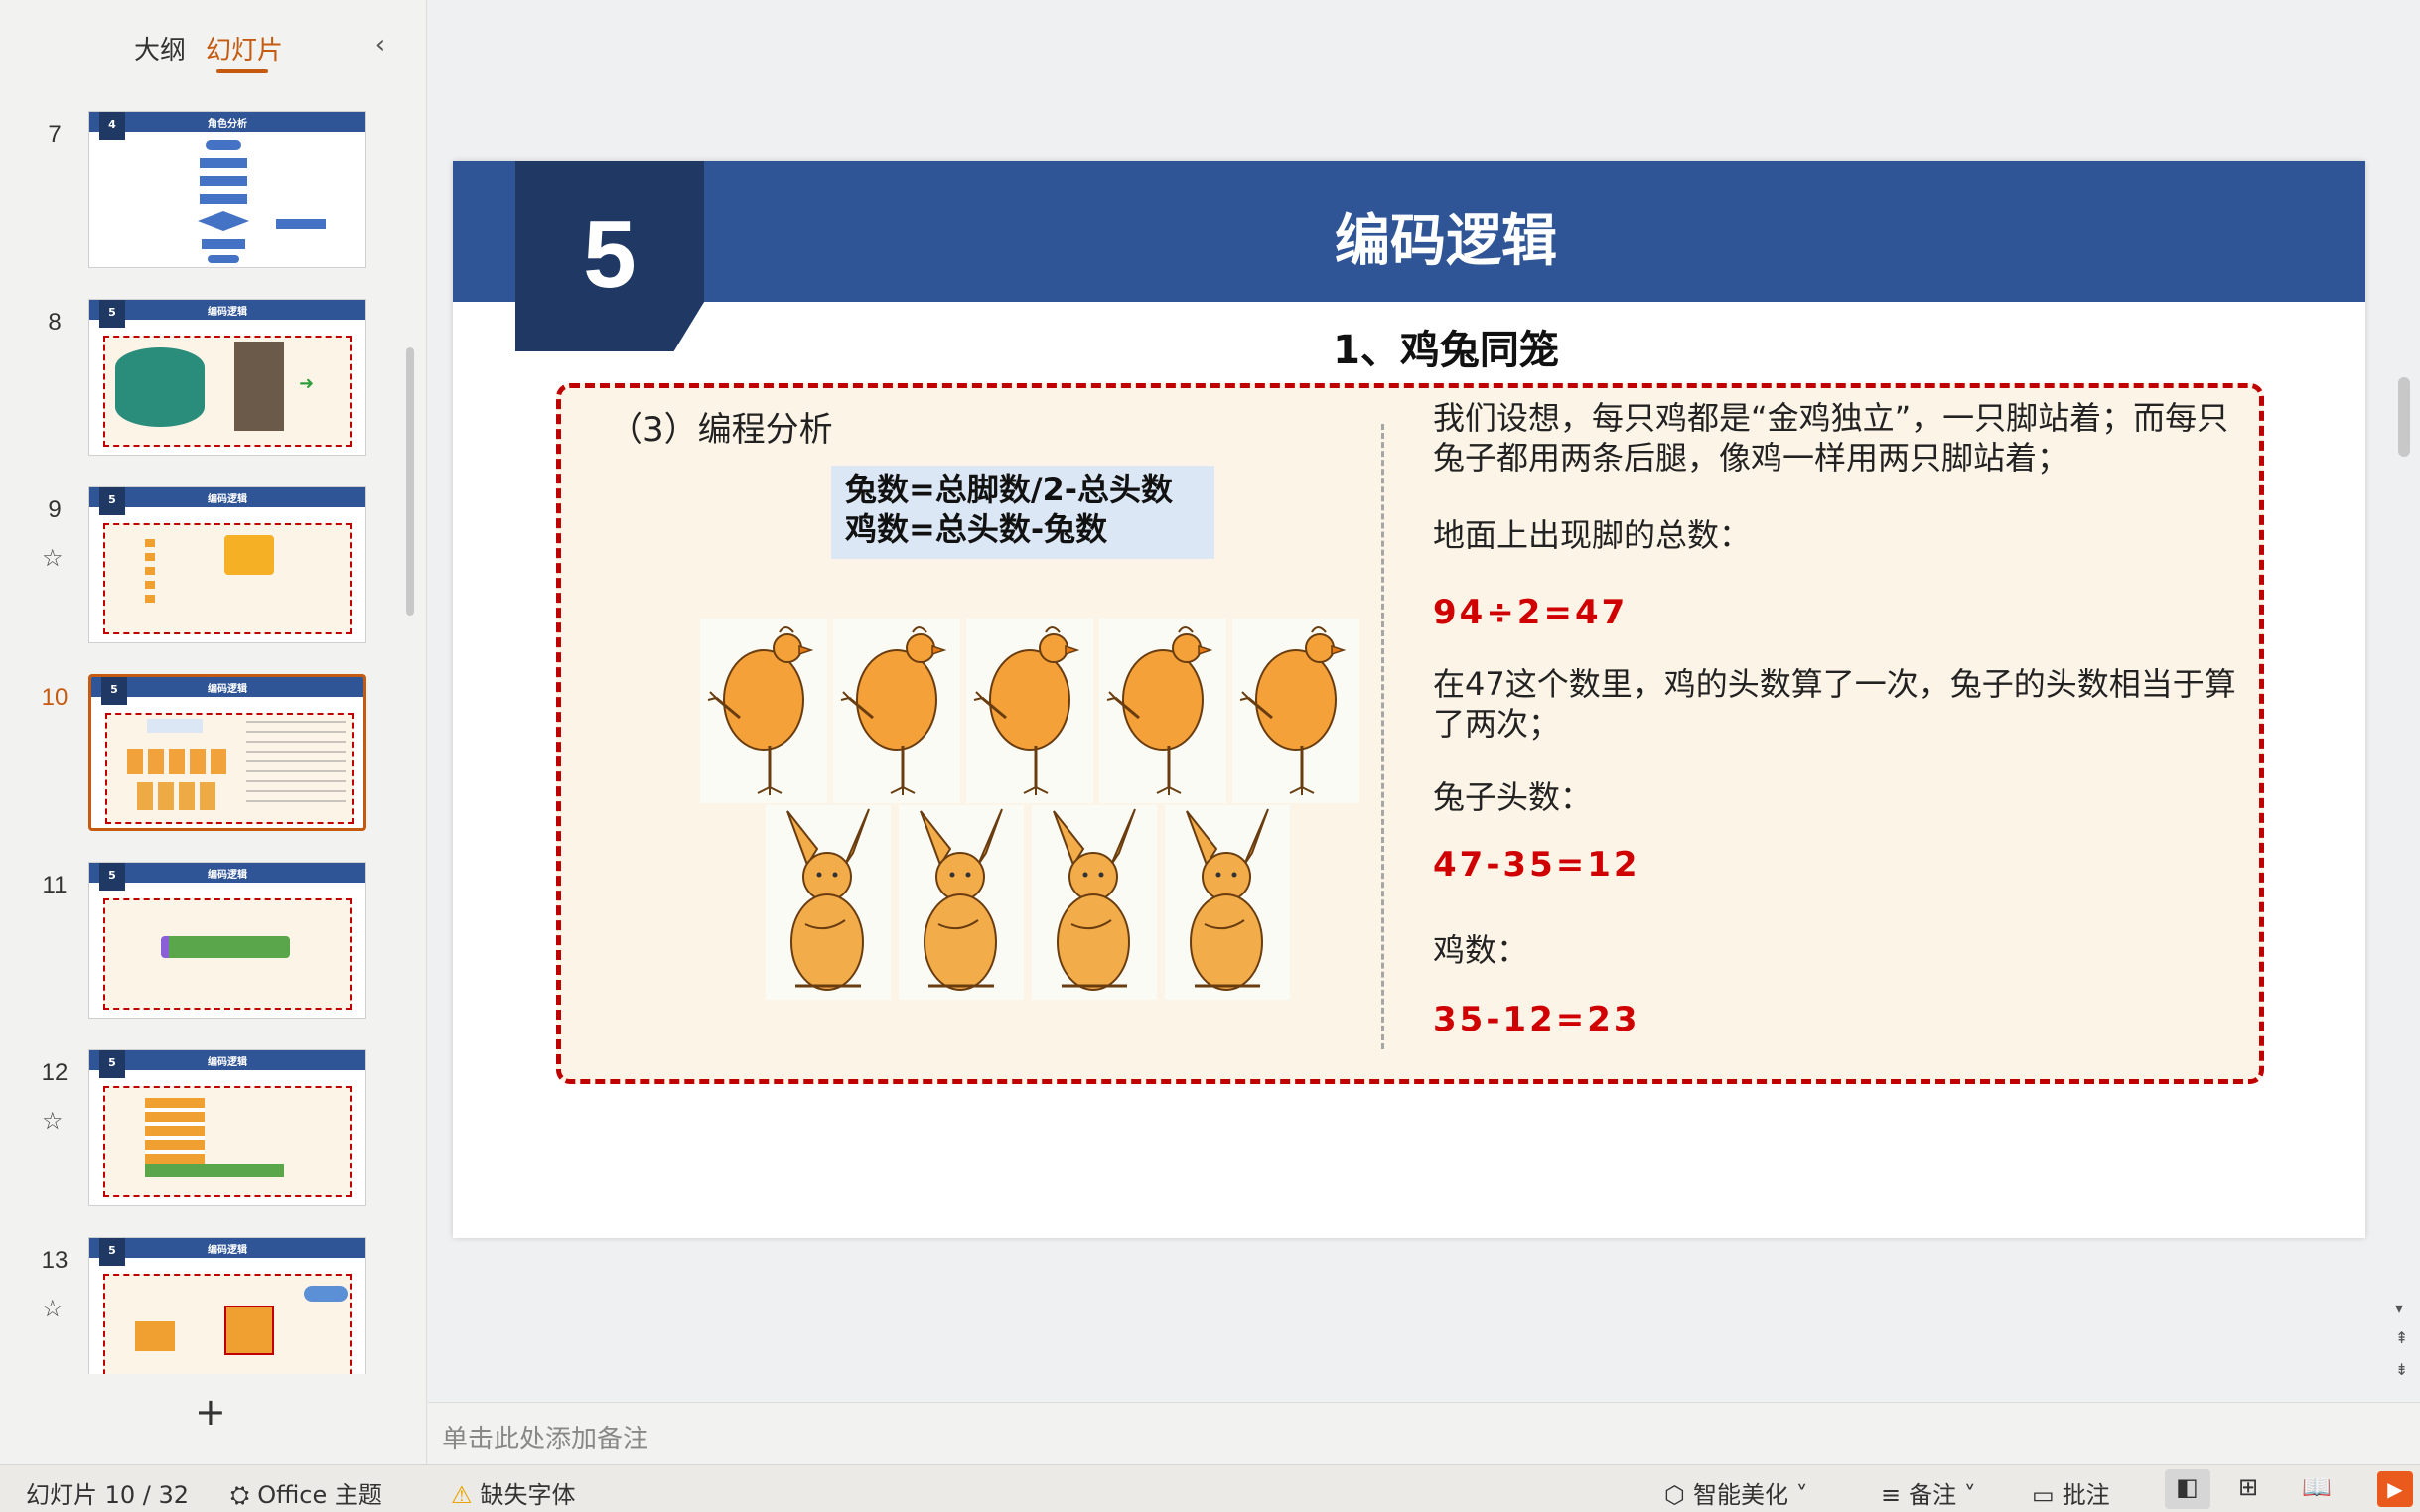 The height and width of the screenshot is (1512, 2420). What do you see at coordinates (245, 48) in the screenshot?
I see `tab-slides: 幻灯片` at bounding box center [245, 48].